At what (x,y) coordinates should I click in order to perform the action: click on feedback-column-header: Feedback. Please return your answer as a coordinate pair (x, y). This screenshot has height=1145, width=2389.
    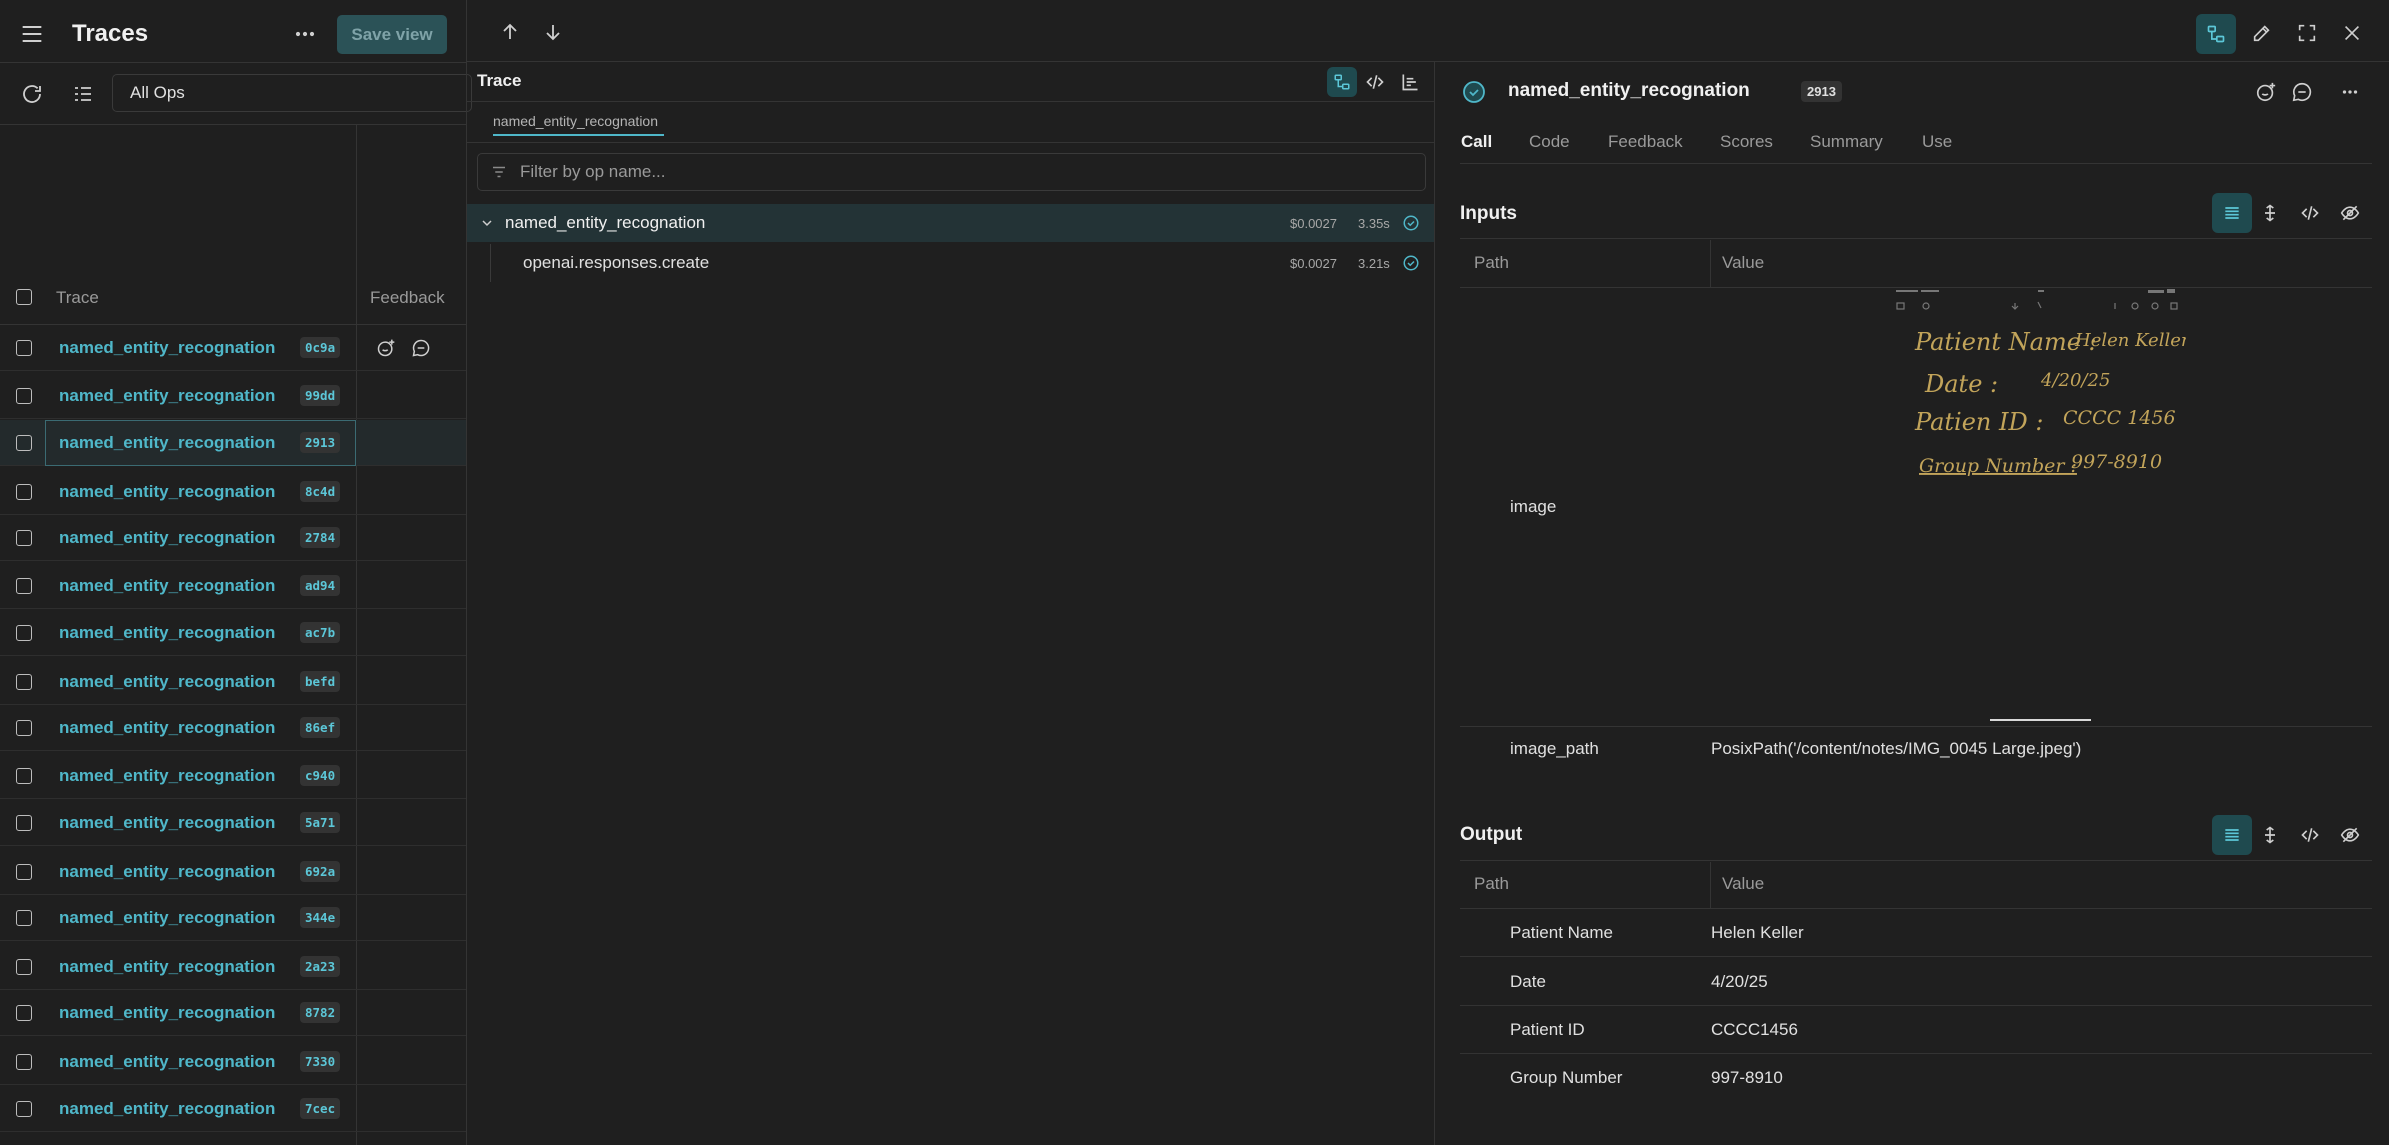
    Looking at the image, I should click on (407, 298).